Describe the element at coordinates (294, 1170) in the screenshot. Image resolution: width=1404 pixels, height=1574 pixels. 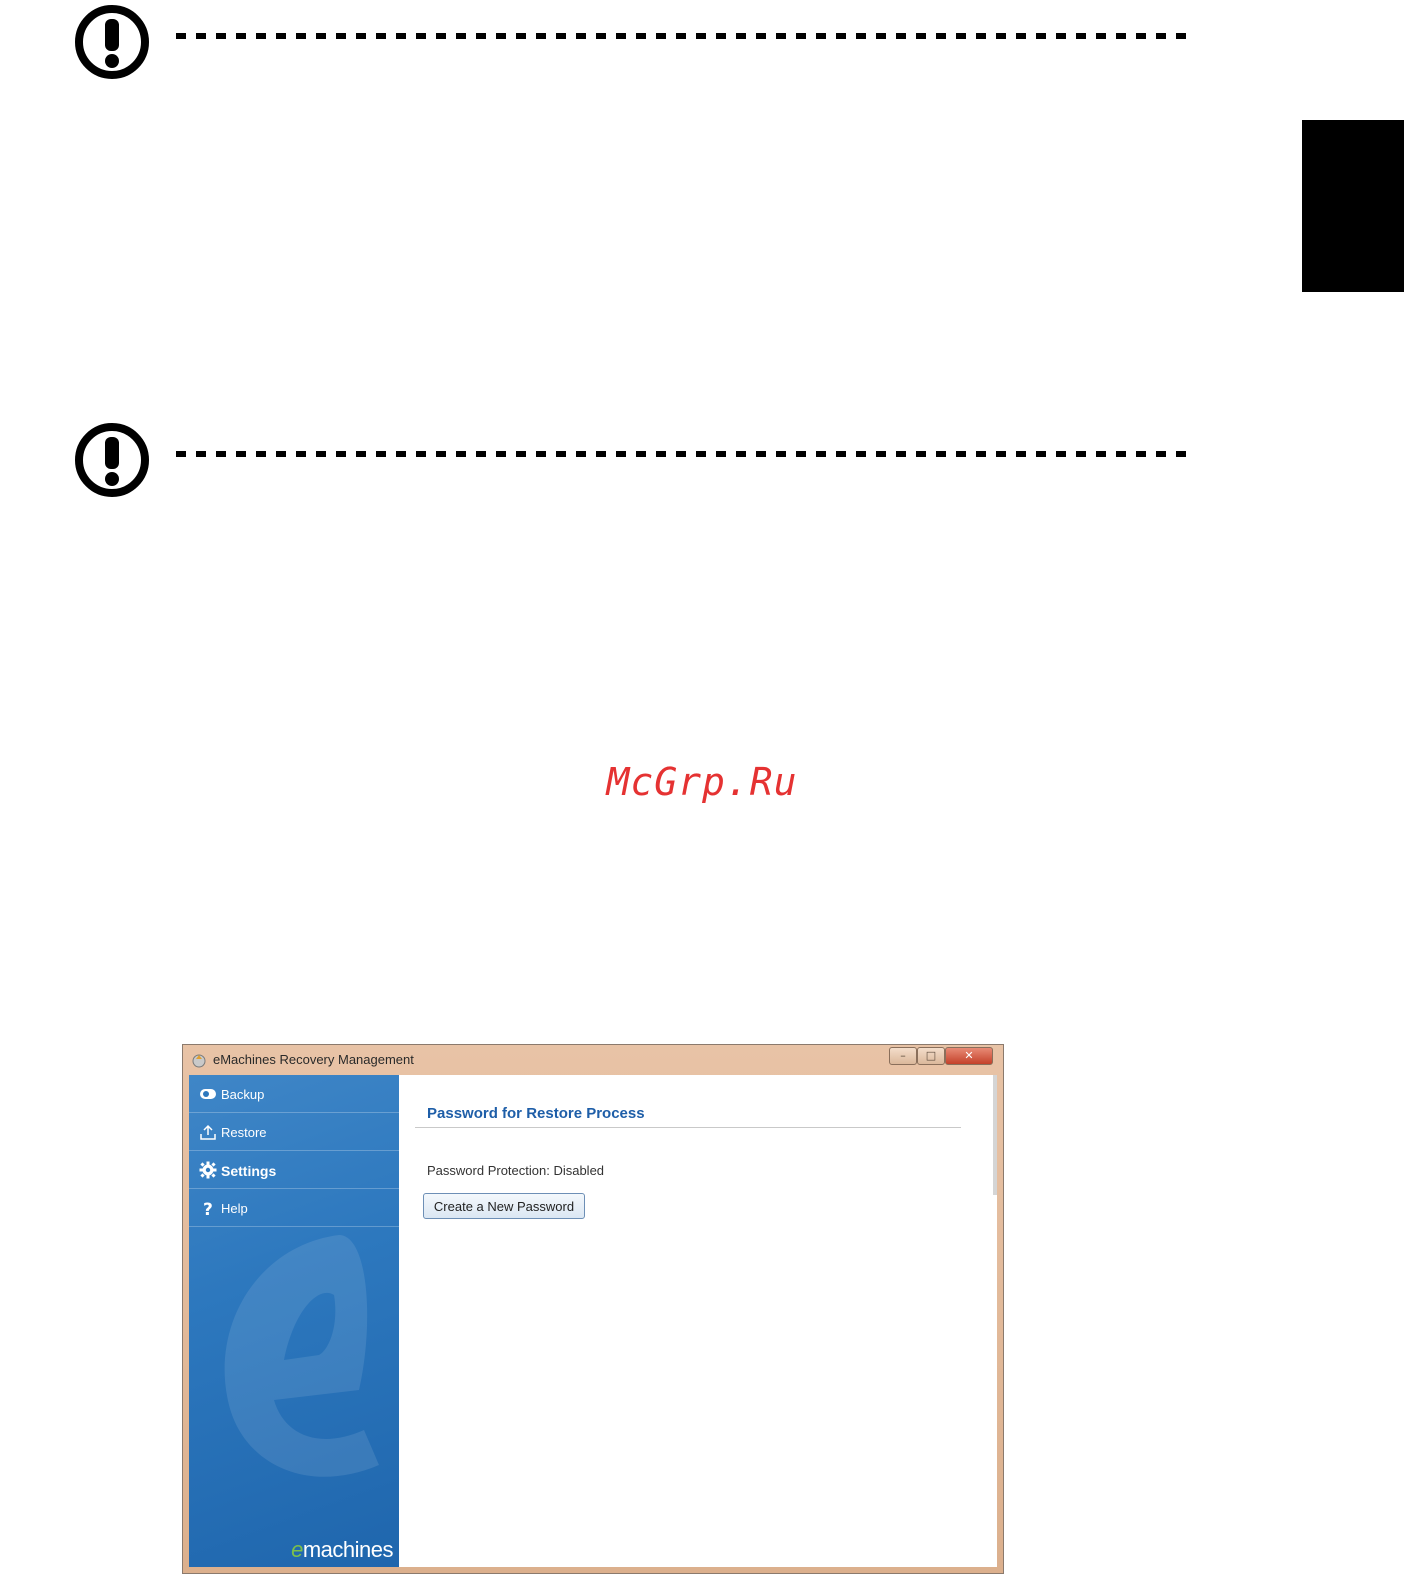
I see `sidebar-item-settings: Settings` at that location.